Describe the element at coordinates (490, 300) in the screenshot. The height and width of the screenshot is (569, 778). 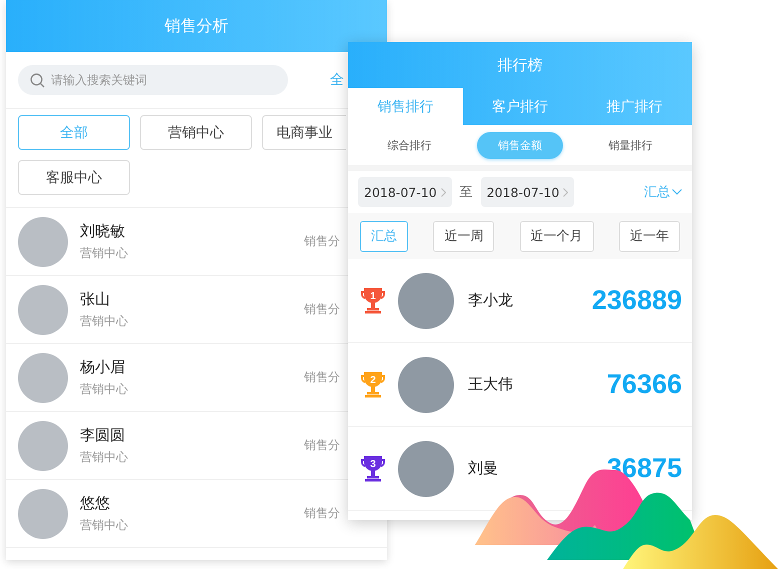
I see `person-name: 李小龙` at that location.